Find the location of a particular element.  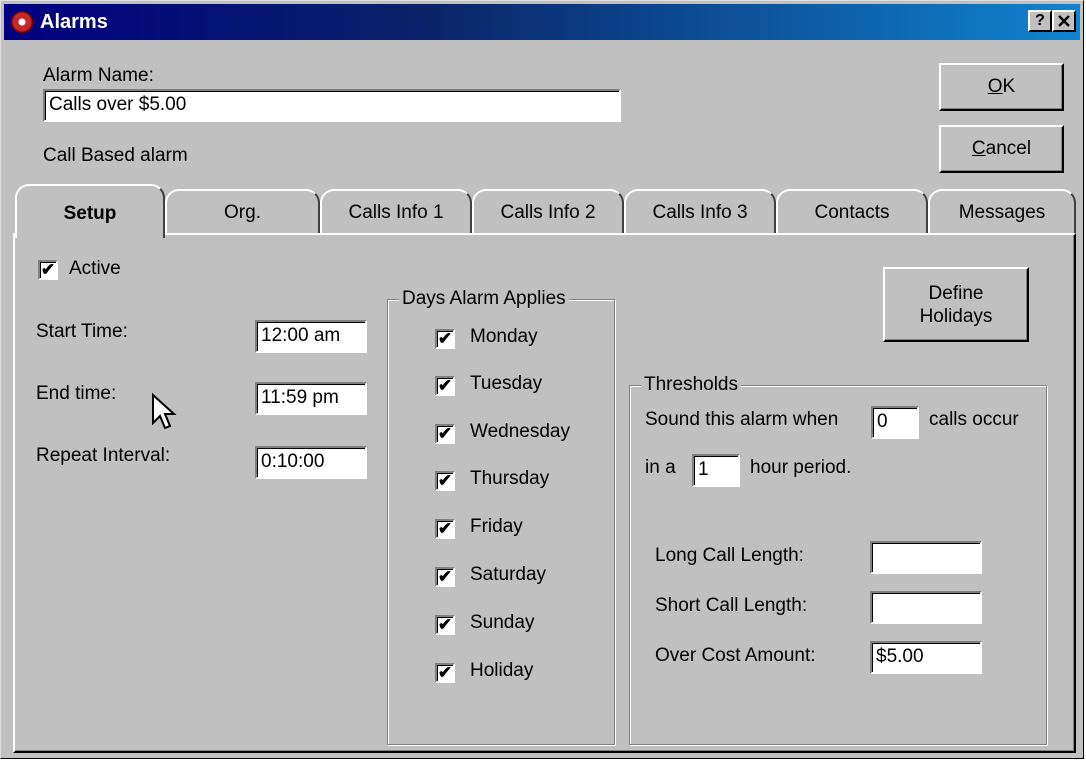

sunday-label: Sunday is located at coordinates (502, 623).